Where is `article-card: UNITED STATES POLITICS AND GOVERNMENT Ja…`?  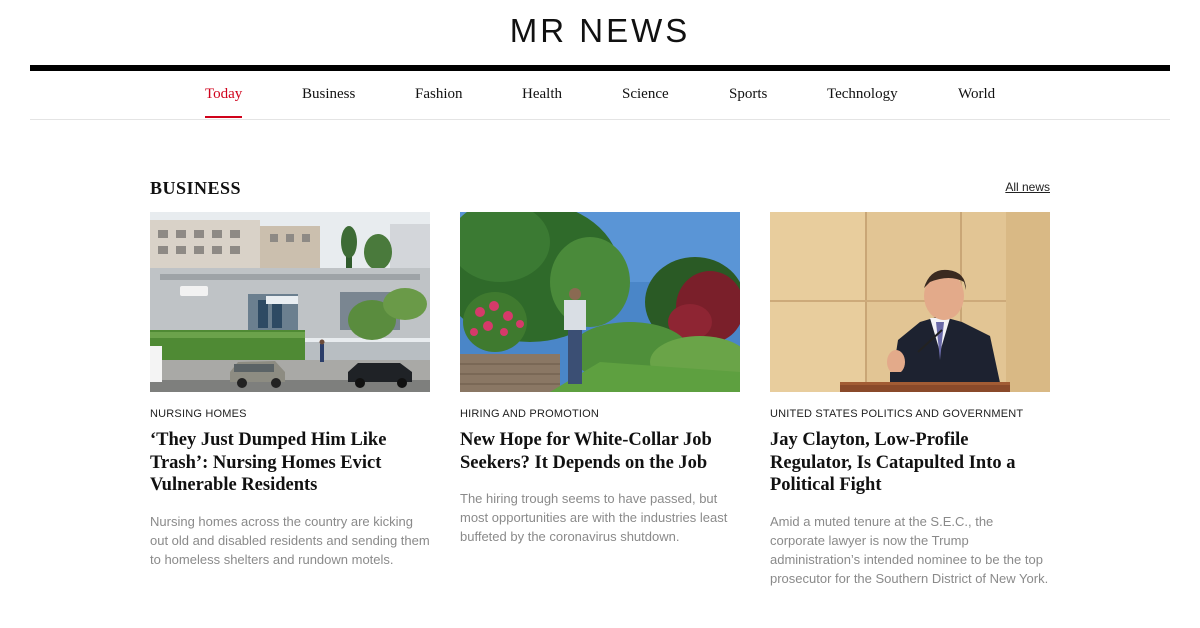 article-card: UNITED STATES POLITICS AND GOVERNMENT Ja… is located at coordinates (910, 400).